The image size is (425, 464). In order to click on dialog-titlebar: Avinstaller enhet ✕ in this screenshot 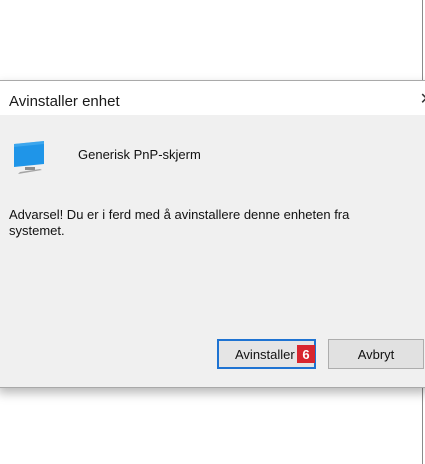, I will do `click(212, 98)`.